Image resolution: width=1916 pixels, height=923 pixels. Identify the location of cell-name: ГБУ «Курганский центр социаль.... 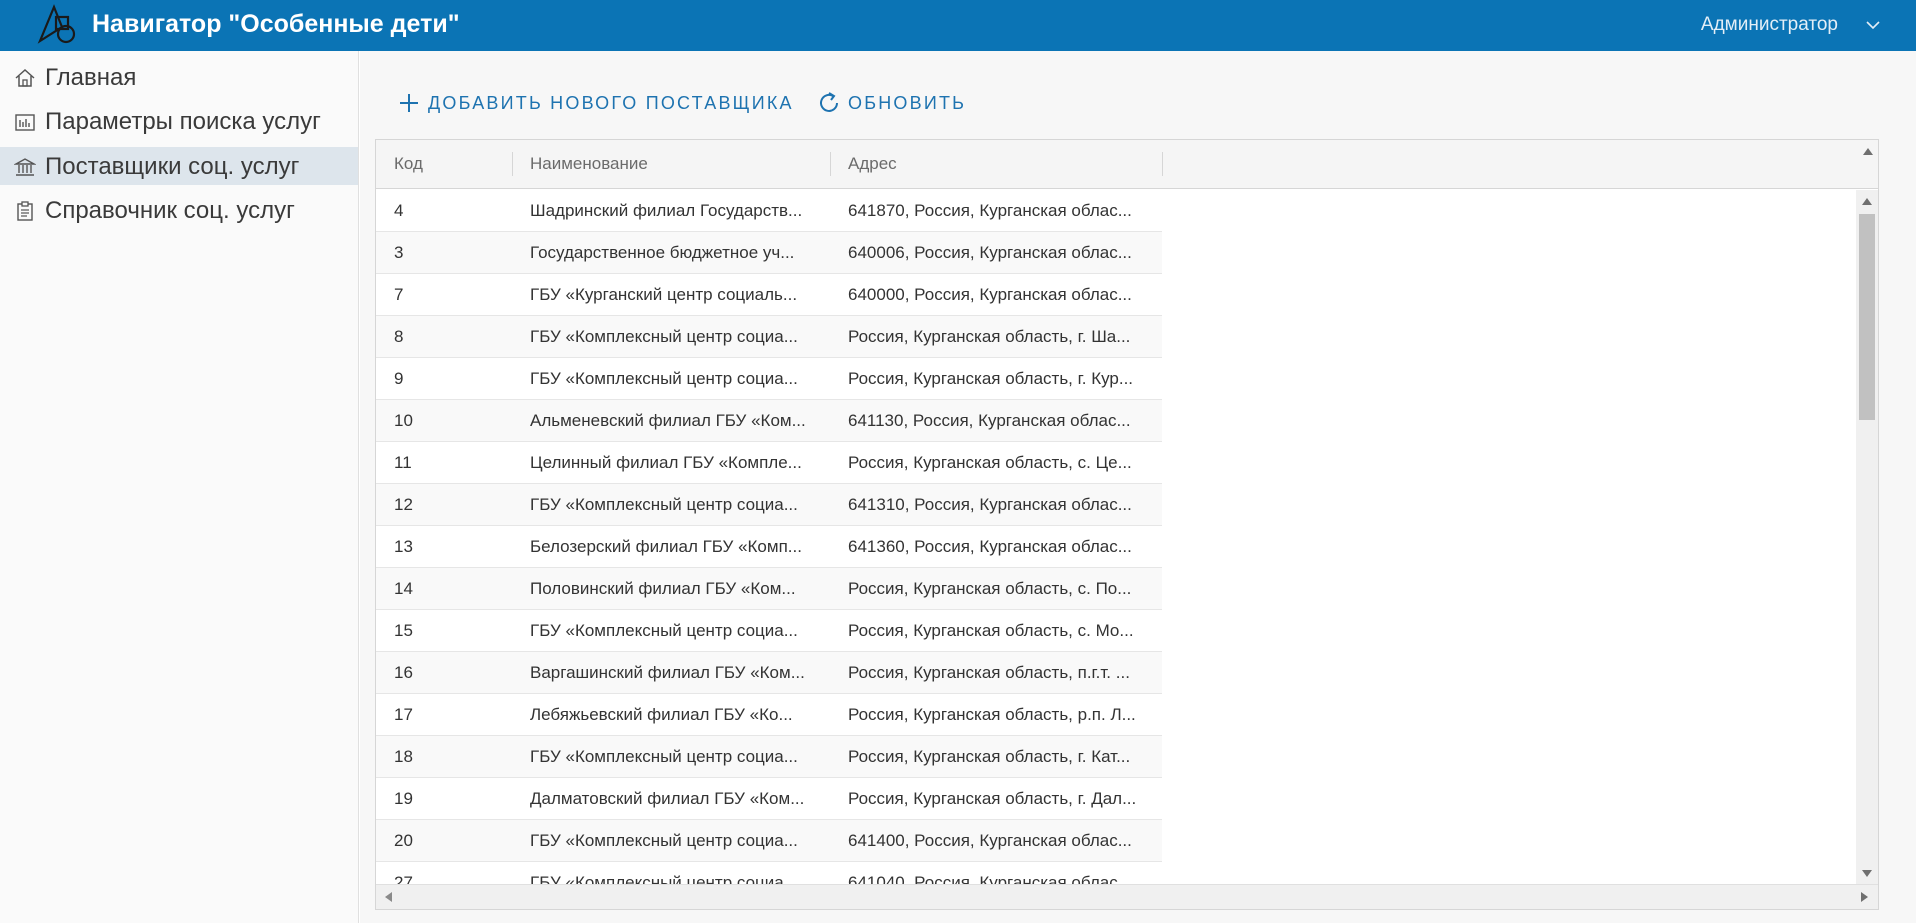
(664, 294).